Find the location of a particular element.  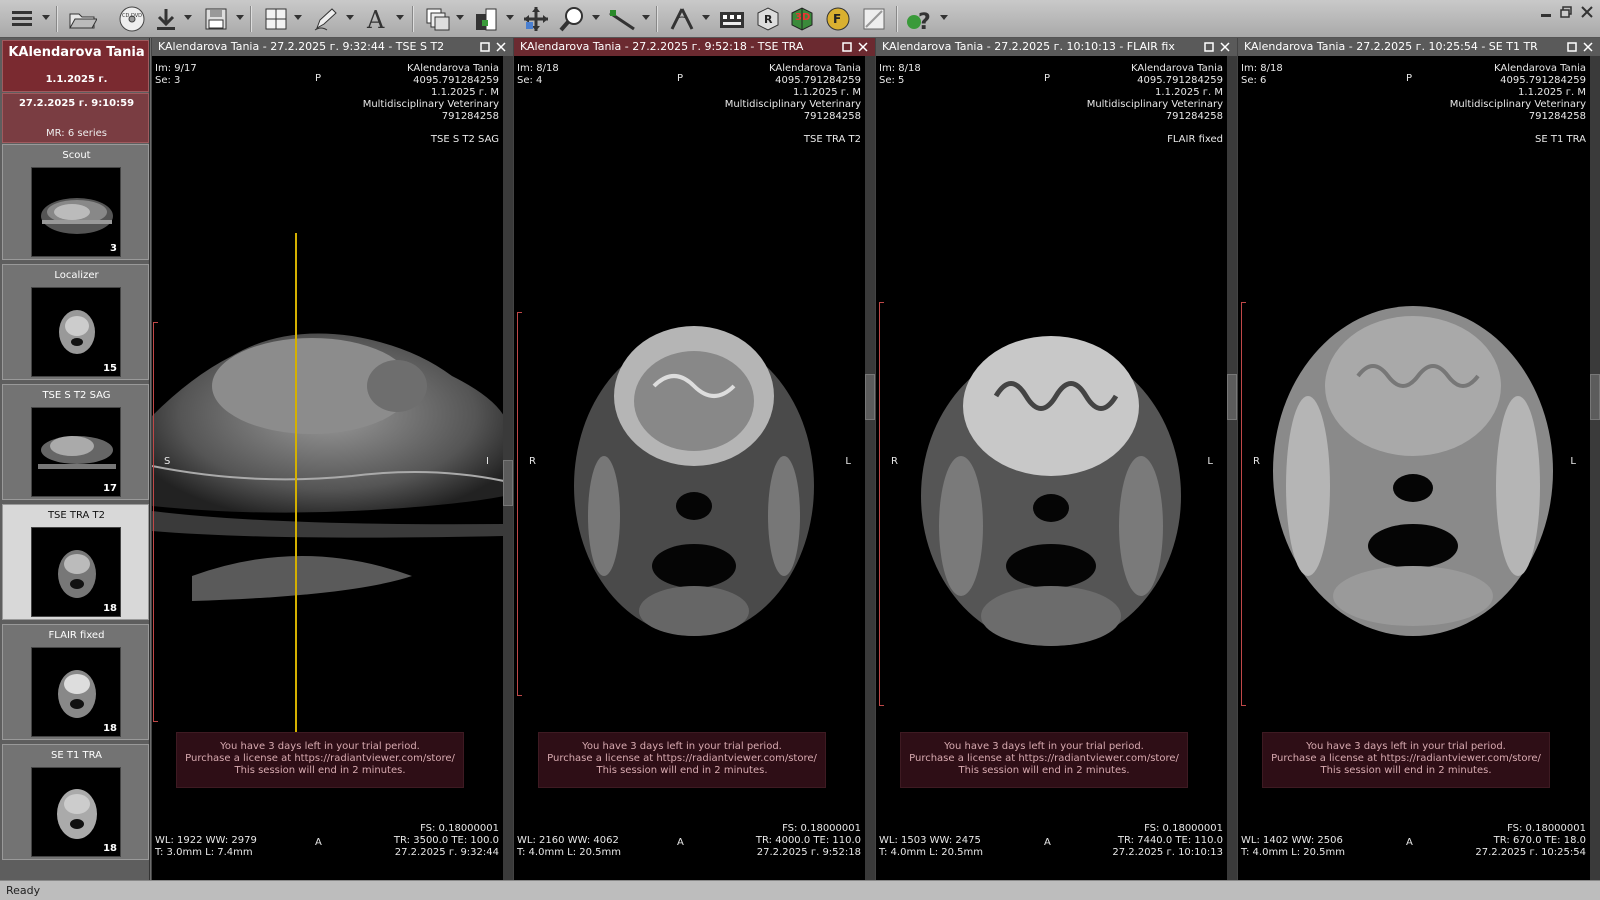

angle-dropdown-icon is located at coordinates (706, 17).